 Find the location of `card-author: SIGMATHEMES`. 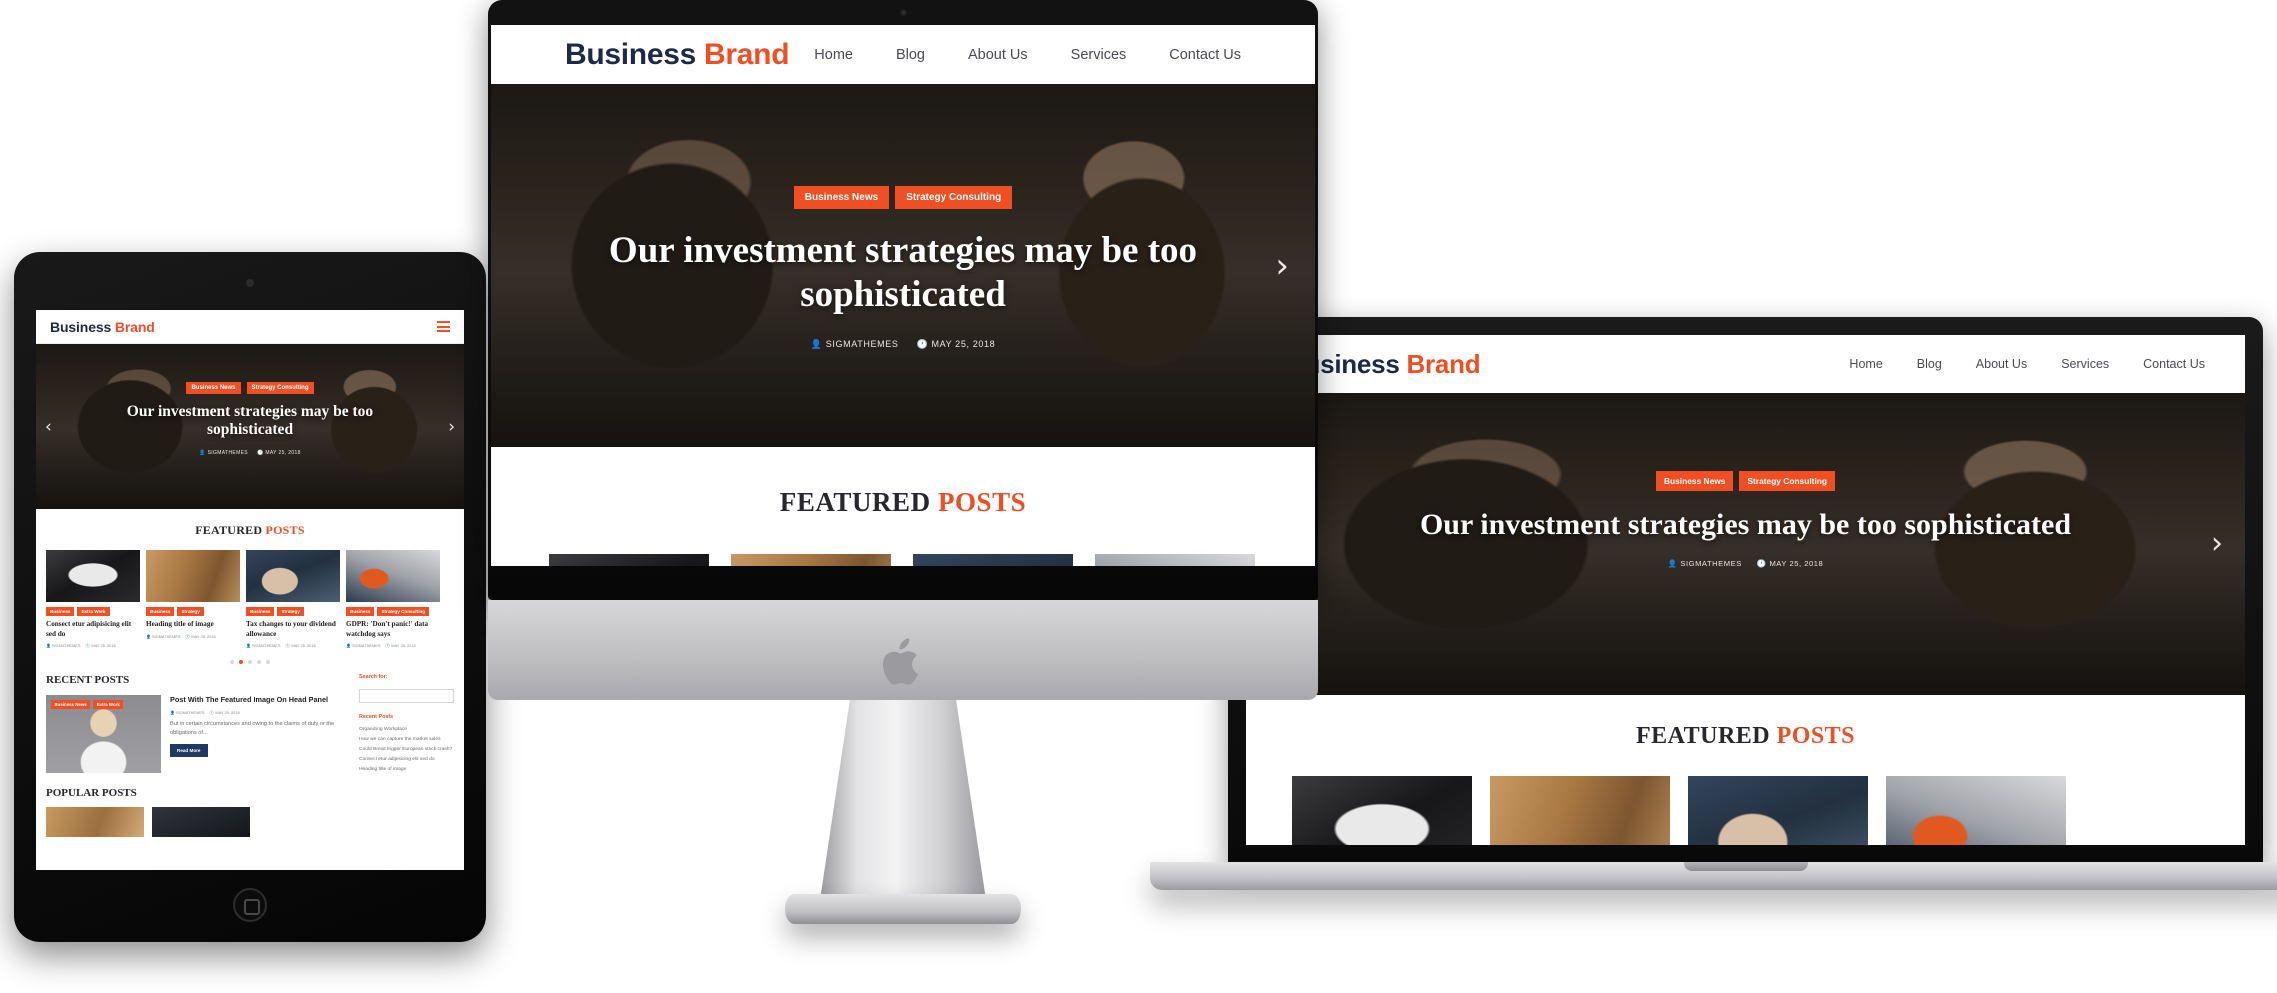

card-author: SIGMATHEMES is located at coordinates (166, 636).